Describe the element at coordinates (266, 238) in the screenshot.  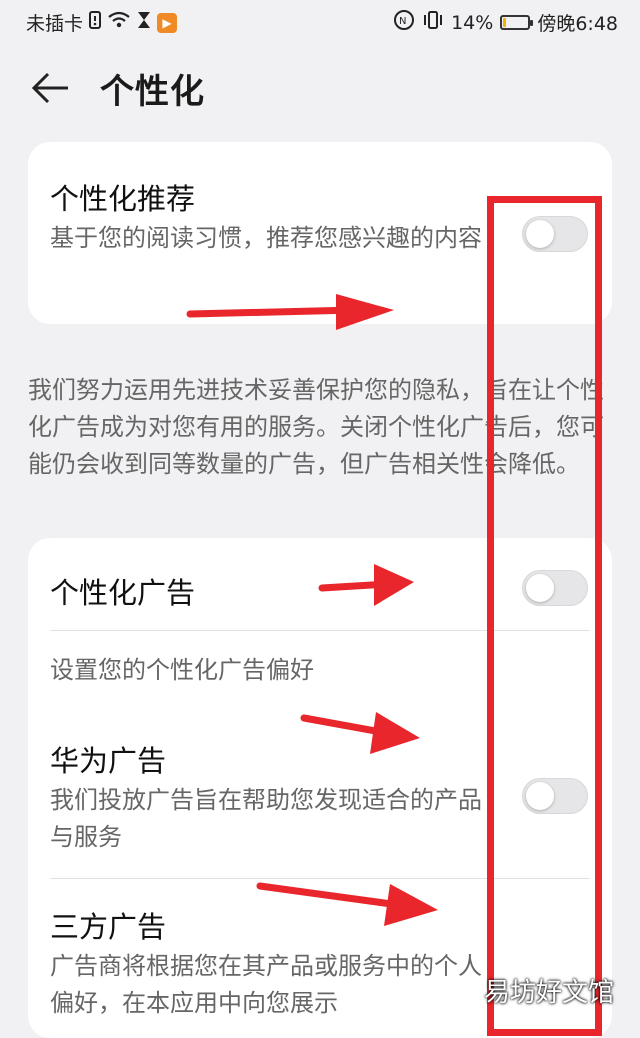
I see `personal-recommend-subtitle: 基于您的阅读习惯，推荐您感兴趣的内容` at that location.